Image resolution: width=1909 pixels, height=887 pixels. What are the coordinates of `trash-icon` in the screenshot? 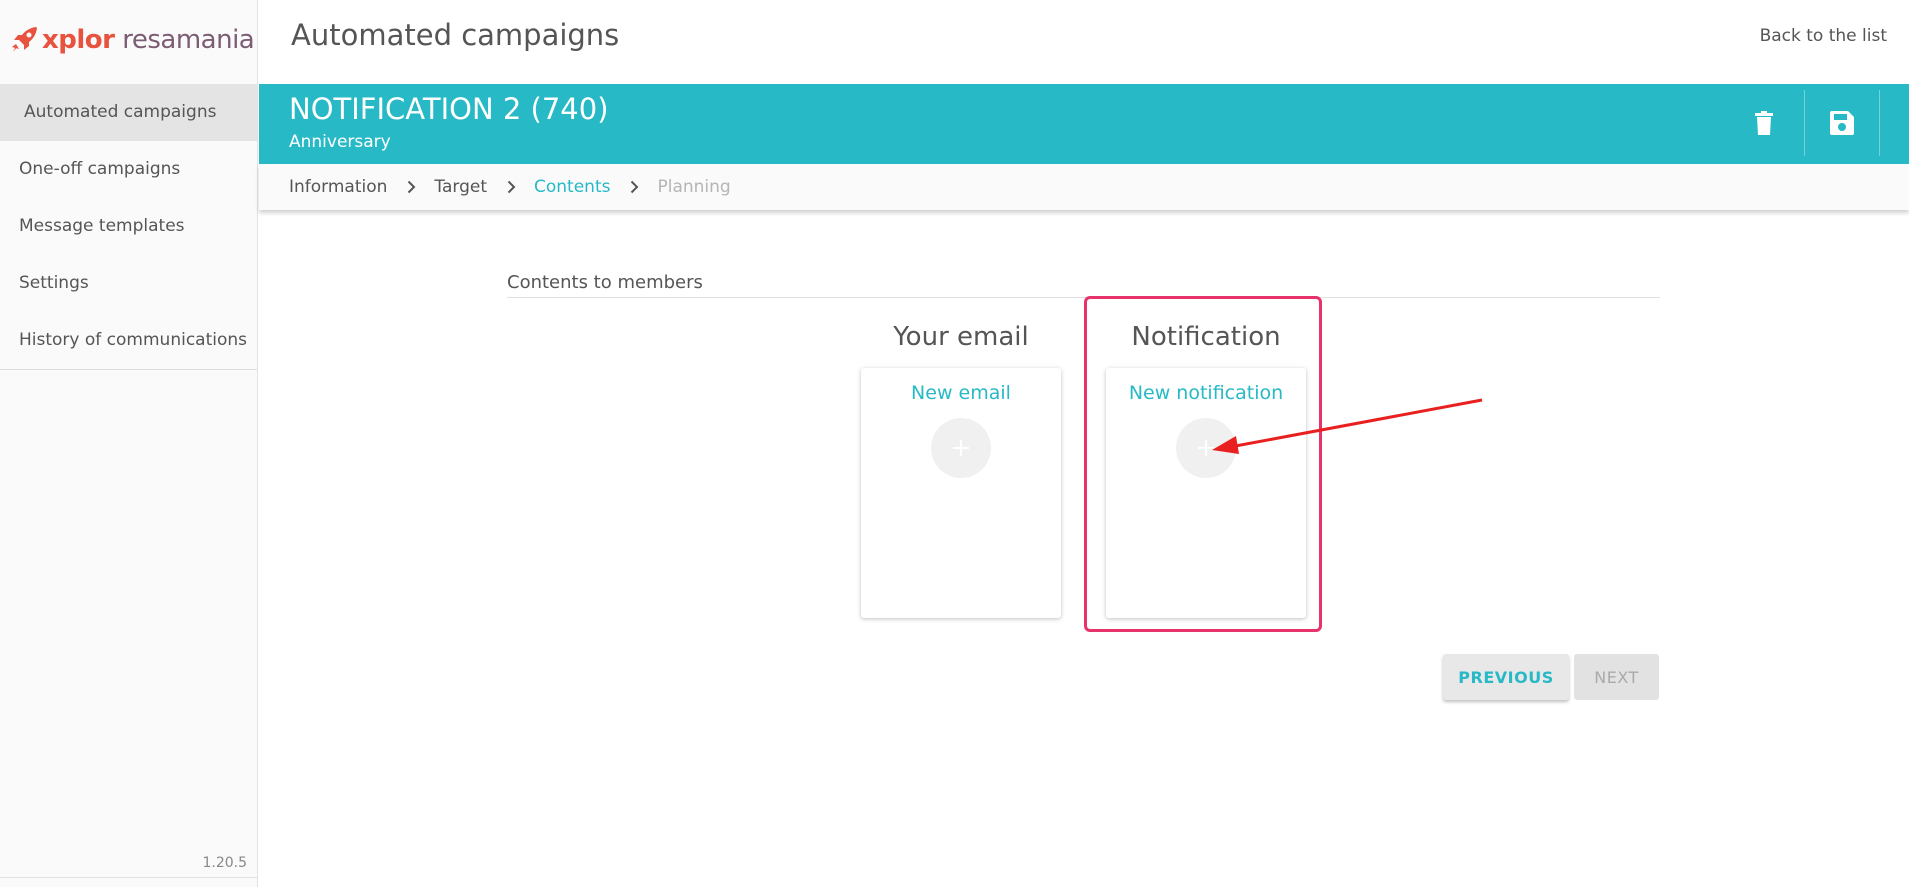 It's located at (1764, 123).